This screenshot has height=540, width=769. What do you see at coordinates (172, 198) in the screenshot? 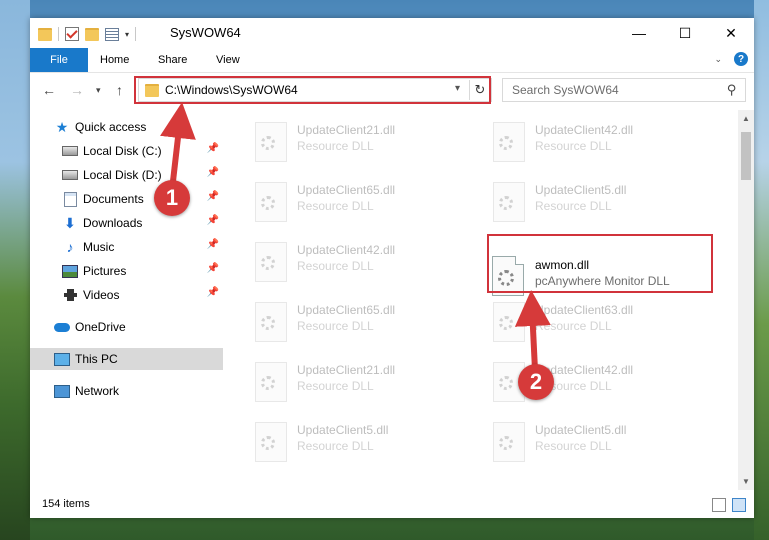
I see `callout-badge-1: 1` at bounding box center [172, 198].